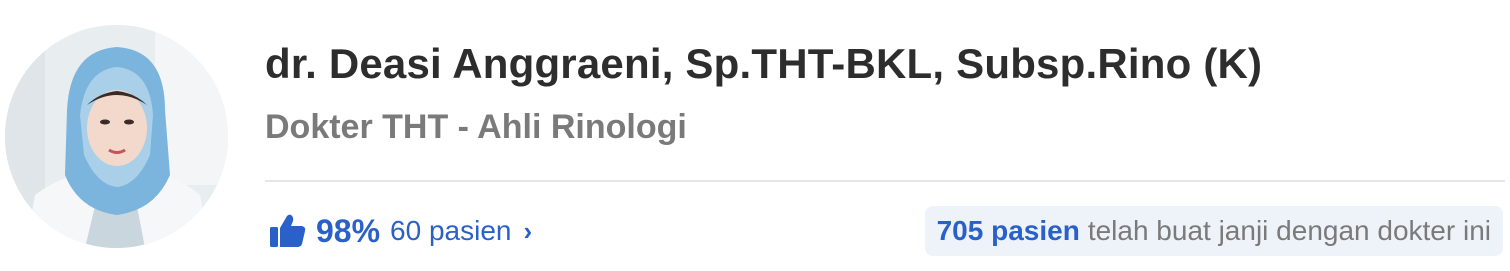 The width and height of the screenshot is (1510, 271). I want to click on thumbs-up-icon, so click(288, 231).